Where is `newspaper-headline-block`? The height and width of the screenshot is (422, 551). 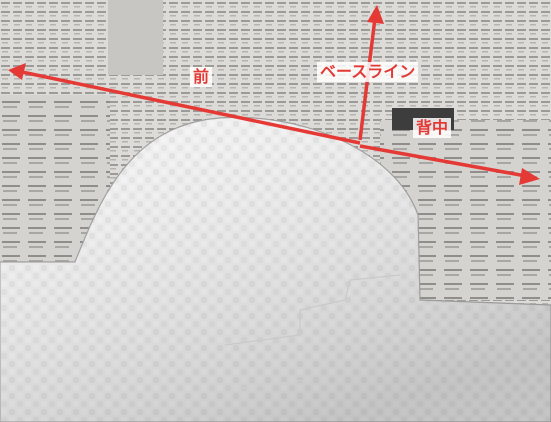 newspaper-headline-block is located at coordinates (135, 37).